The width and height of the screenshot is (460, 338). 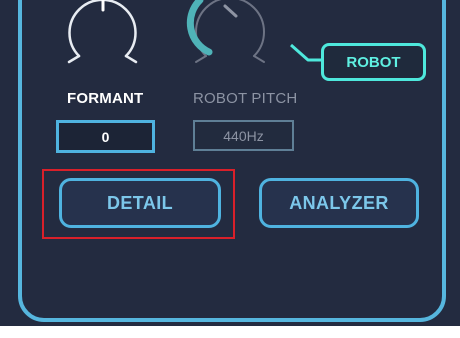 What do you see at coordinates (306, 52) in the screenshot?
I see `mode-connector-line` at bounding box center [306, 52].